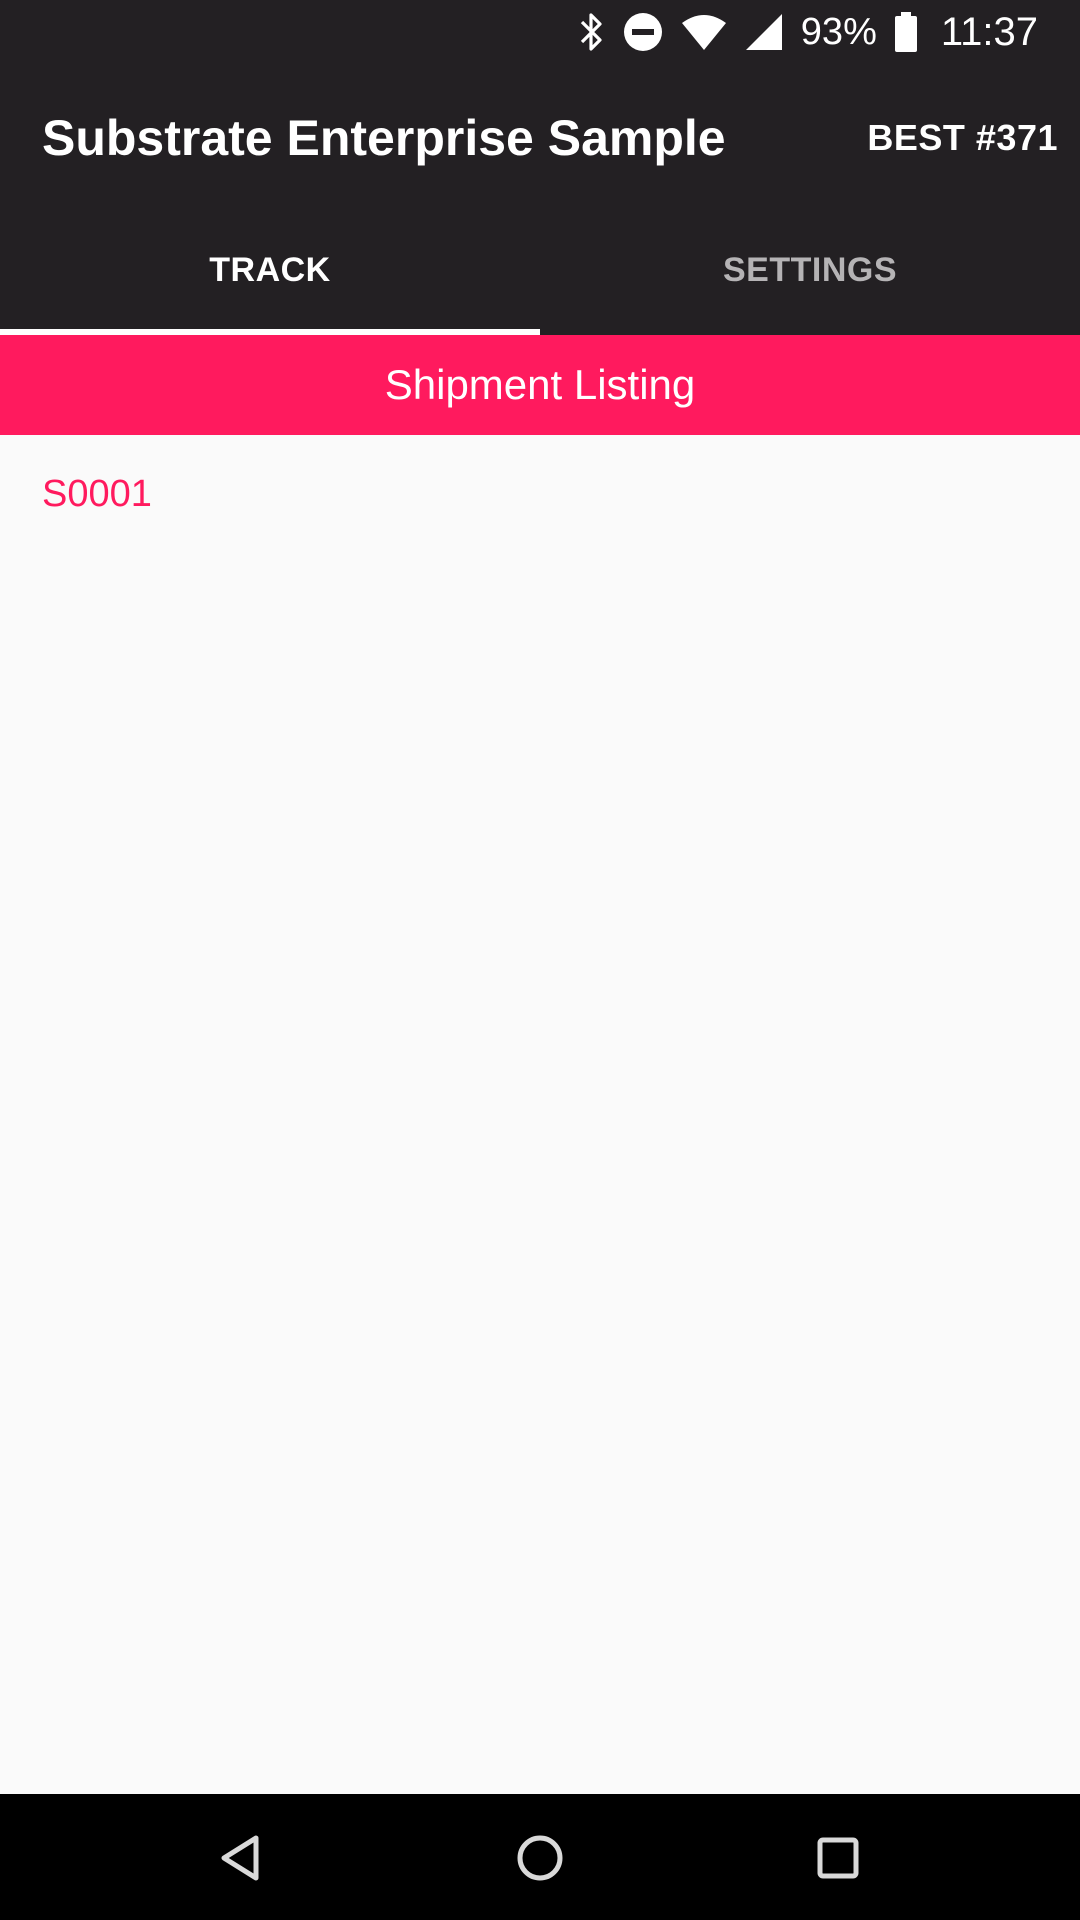 This screenshot has height=1920, width=1080. What do you see at coordinates (384, 138) in the screenshot?
I see `app-title: Substrate Enterprise Sample` at bounding box center [384, 138].